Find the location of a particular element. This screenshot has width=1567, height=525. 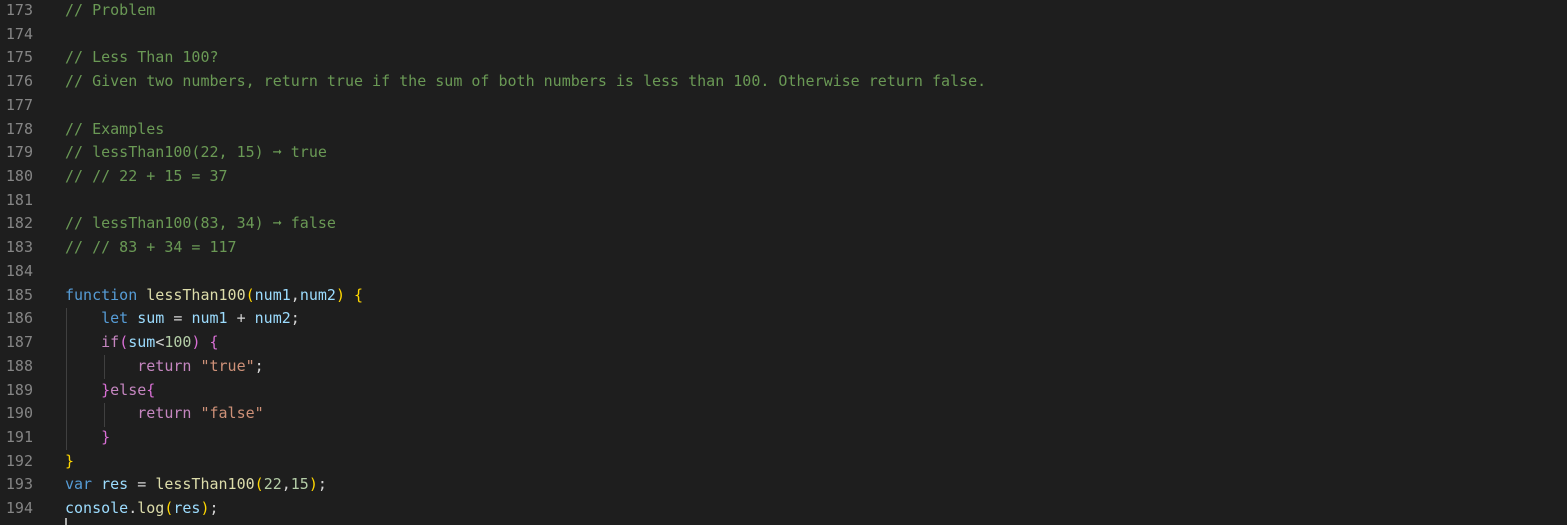

code-token: // // 83 + 34 = 117 is located at coordinates (151, 247).